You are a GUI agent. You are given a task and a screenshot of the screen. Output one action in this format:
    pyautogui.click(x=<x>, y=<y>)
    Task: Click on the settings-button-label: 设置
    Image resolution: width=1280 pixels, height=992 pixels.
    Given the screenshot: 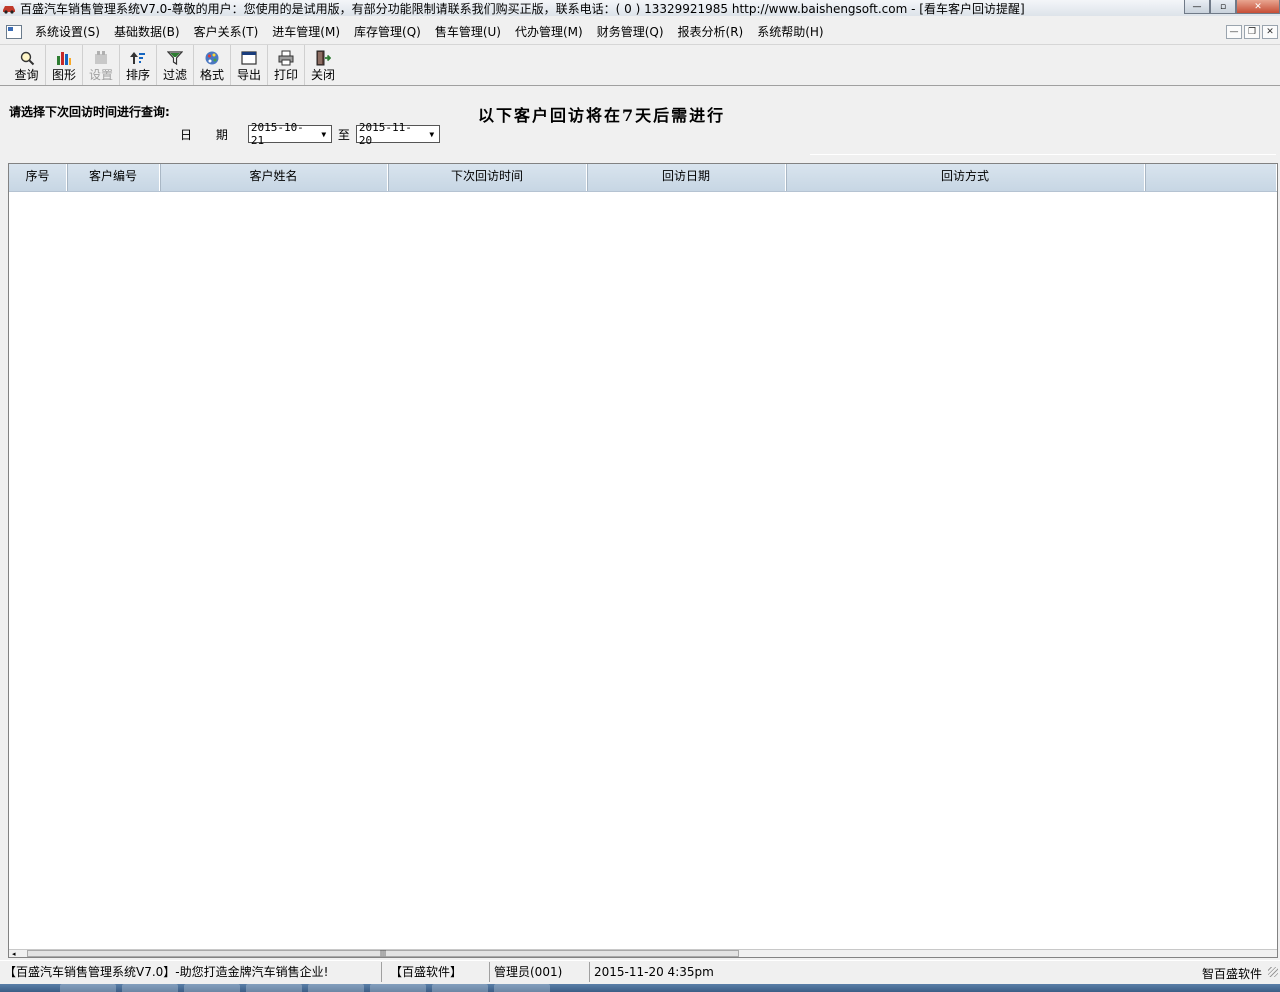 What is the action you would take?
    pyautogui.click(x=100, y=75)
    